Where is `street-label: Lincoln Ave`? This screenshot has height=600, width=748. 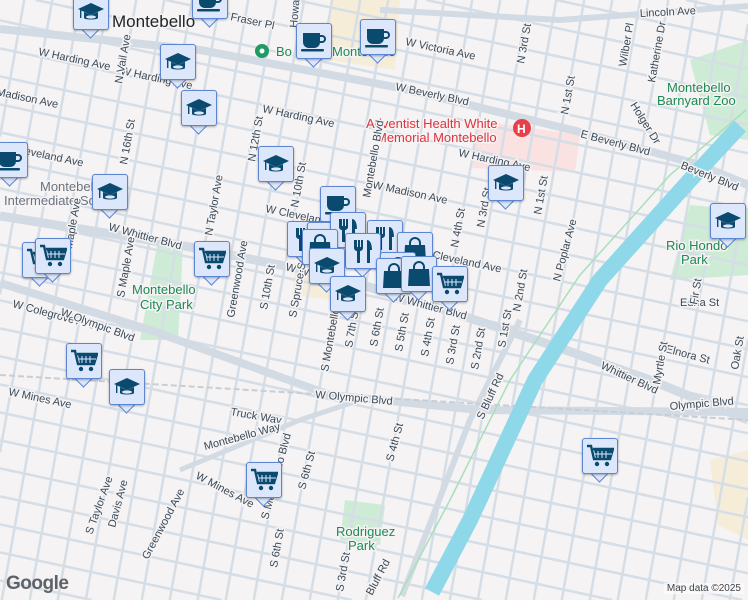
street-label: Lincoln Ave is located at coordinates (668, 12).